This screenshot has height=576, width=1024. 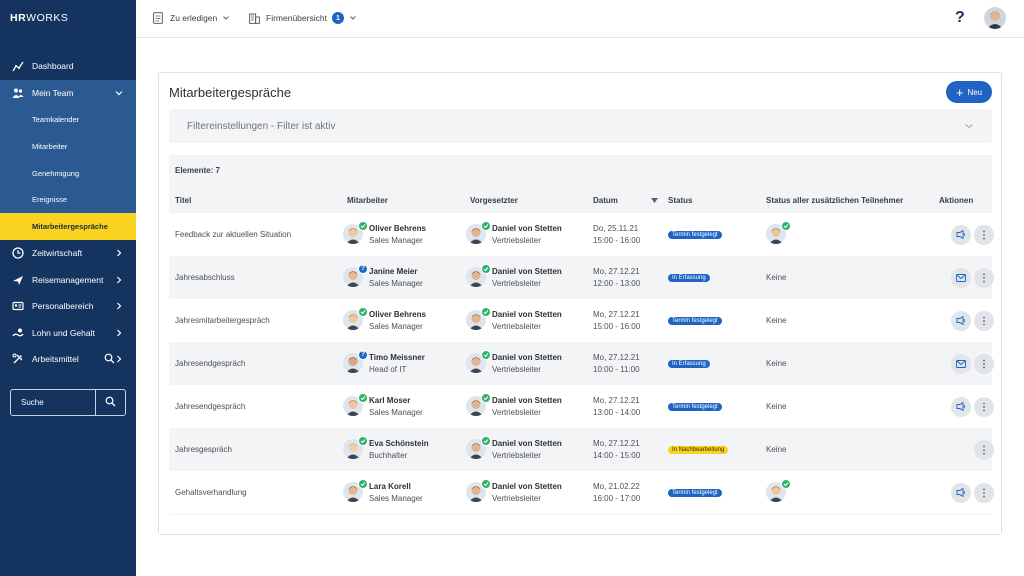 What do you see at coordinates (68, 226) in the screenshot?
I see `sidebar-subitem-mitarbeitergespraeche: Mitarbeitergespräche` at bounding box center [68, 226].